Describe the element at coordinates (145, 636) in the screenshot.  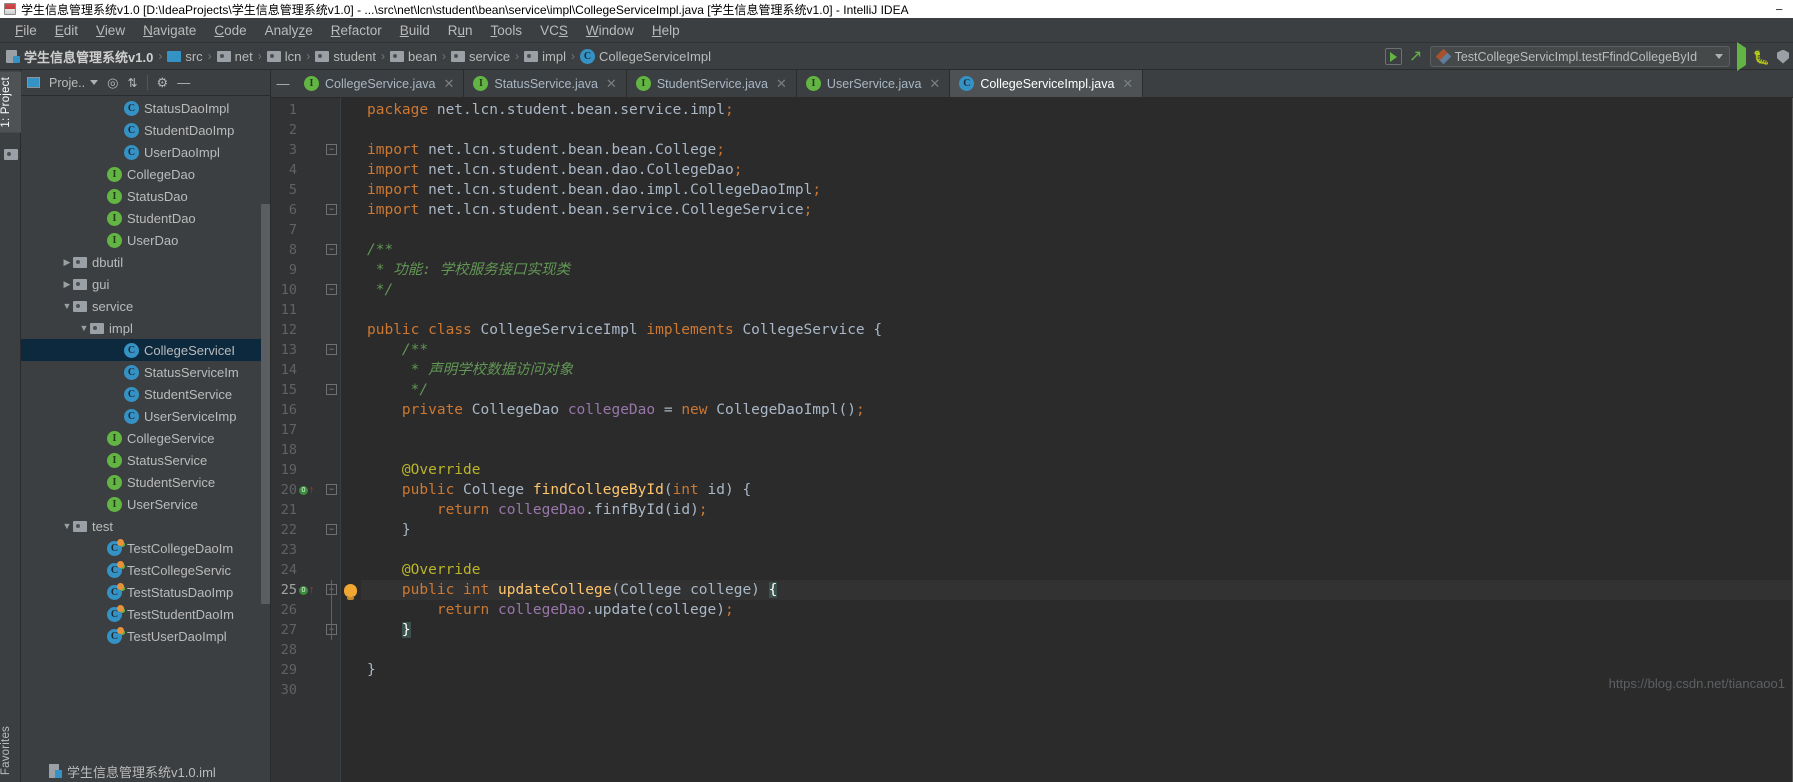
I see `tree-node: C TestUserDaoImpl` at that location.